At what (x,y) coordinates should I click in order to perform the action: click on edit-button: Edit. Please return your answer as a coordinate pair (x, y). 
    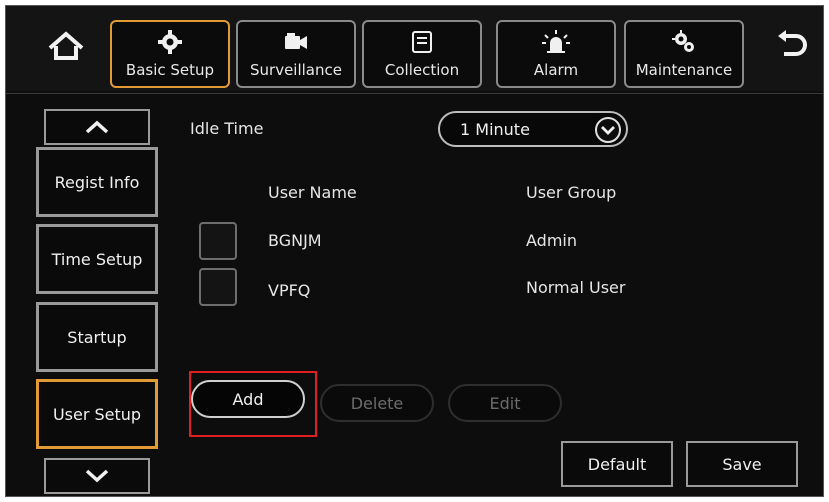
    Looking at the image, I should click on (505, 403).